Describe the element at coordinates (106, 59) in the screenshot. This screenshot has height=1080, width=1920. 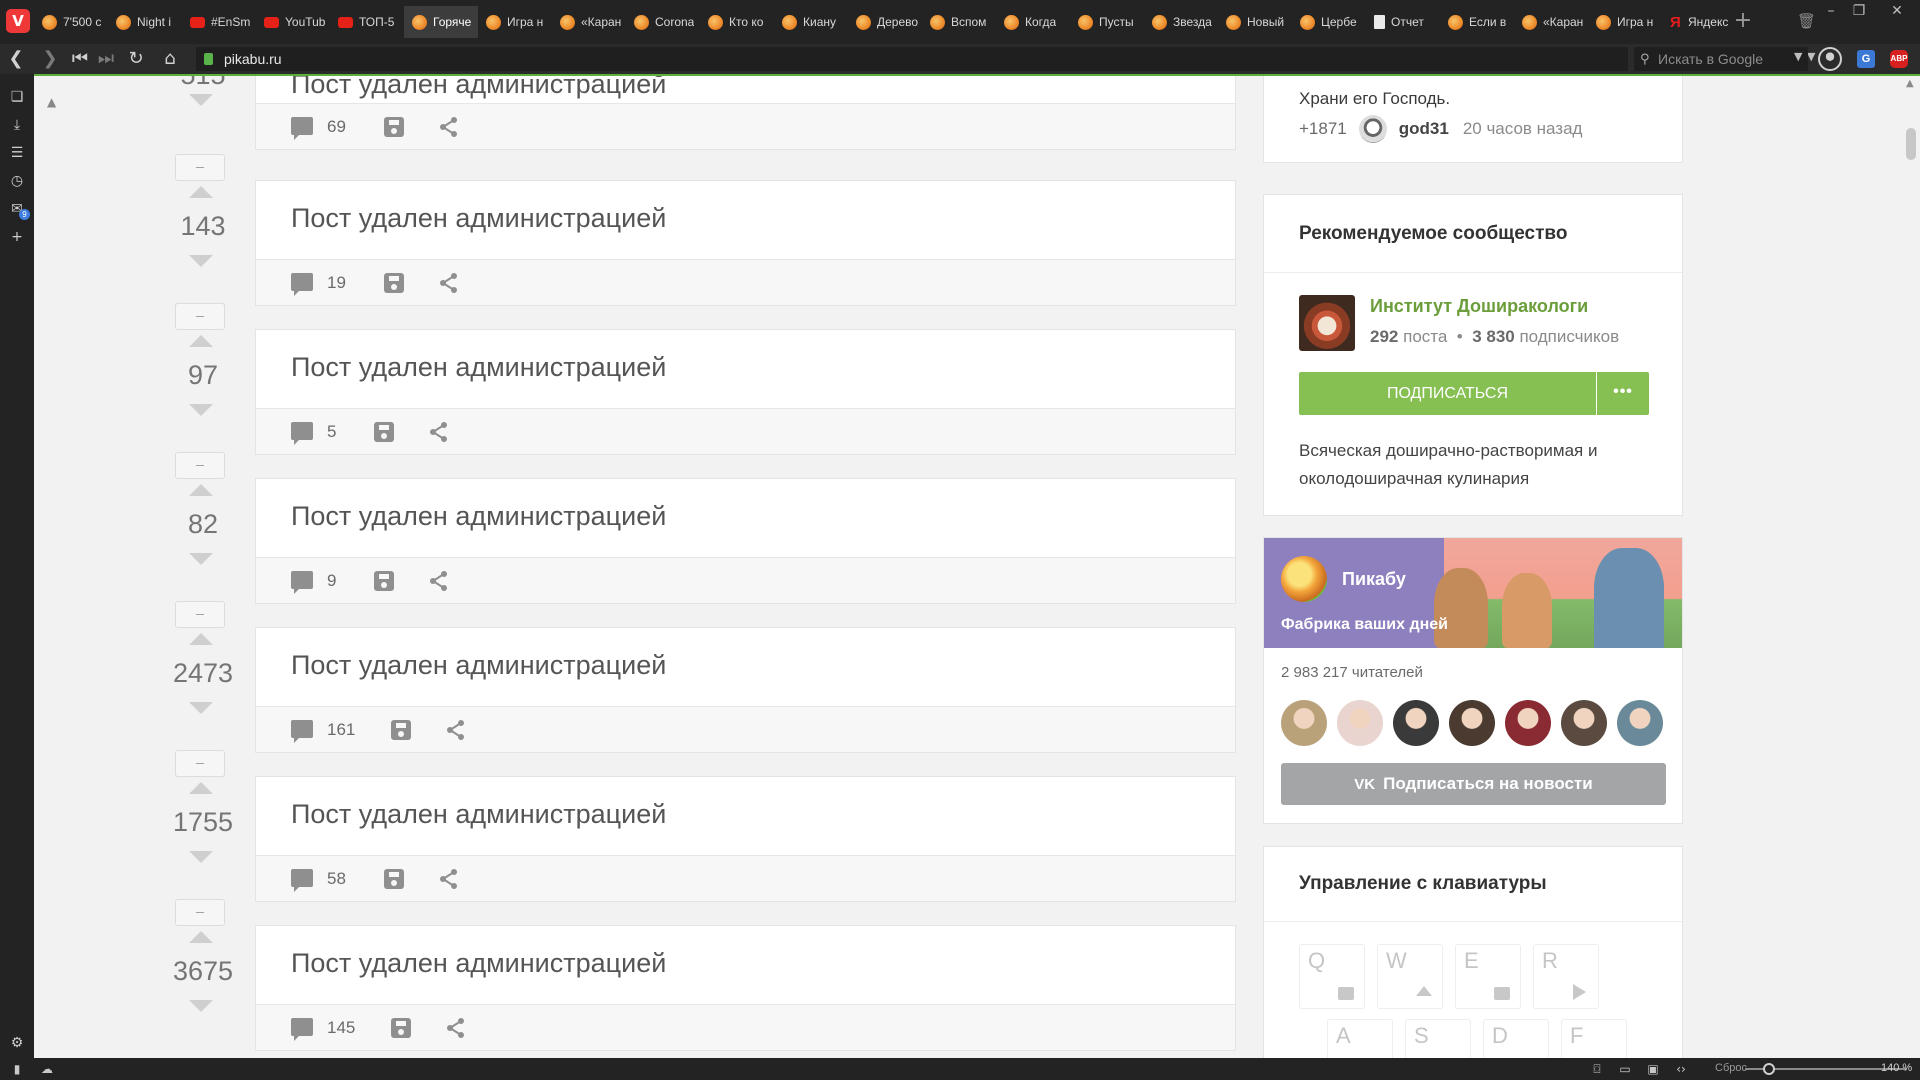
I see `fast-forward-icon: ⏭` at that location.